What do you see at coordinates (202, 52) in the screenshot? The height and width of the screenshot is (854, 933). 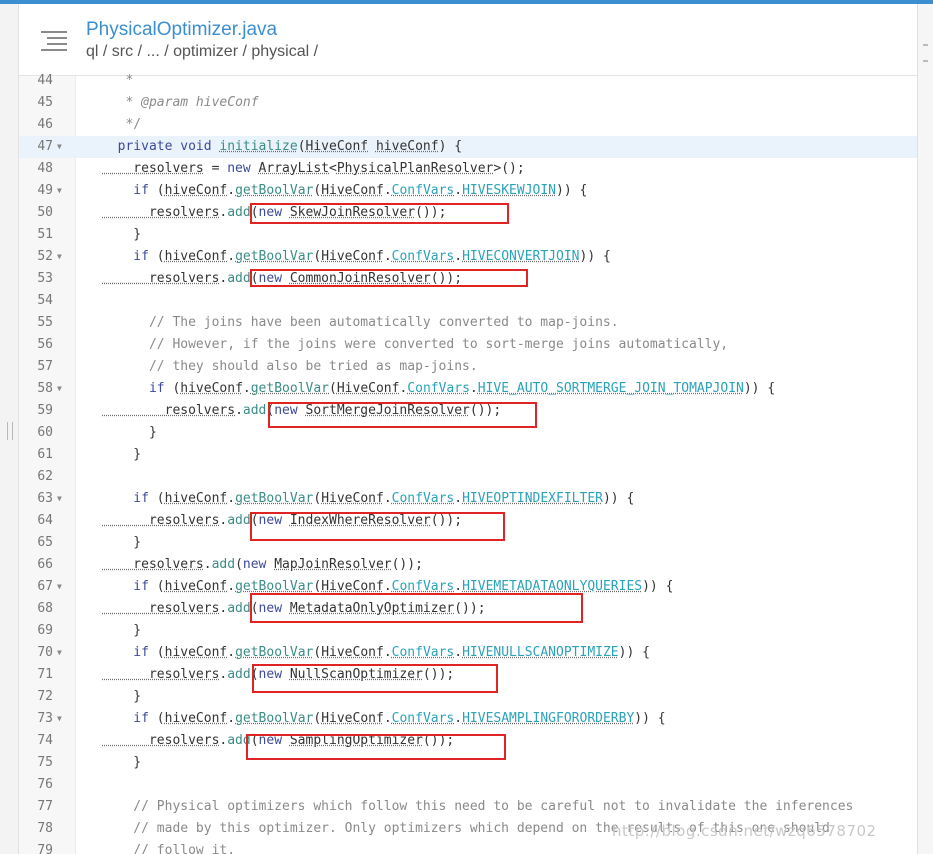 I see `breadcrumb: ql / src / ... / optimizer / physical /` at bounding box center [202, 52].